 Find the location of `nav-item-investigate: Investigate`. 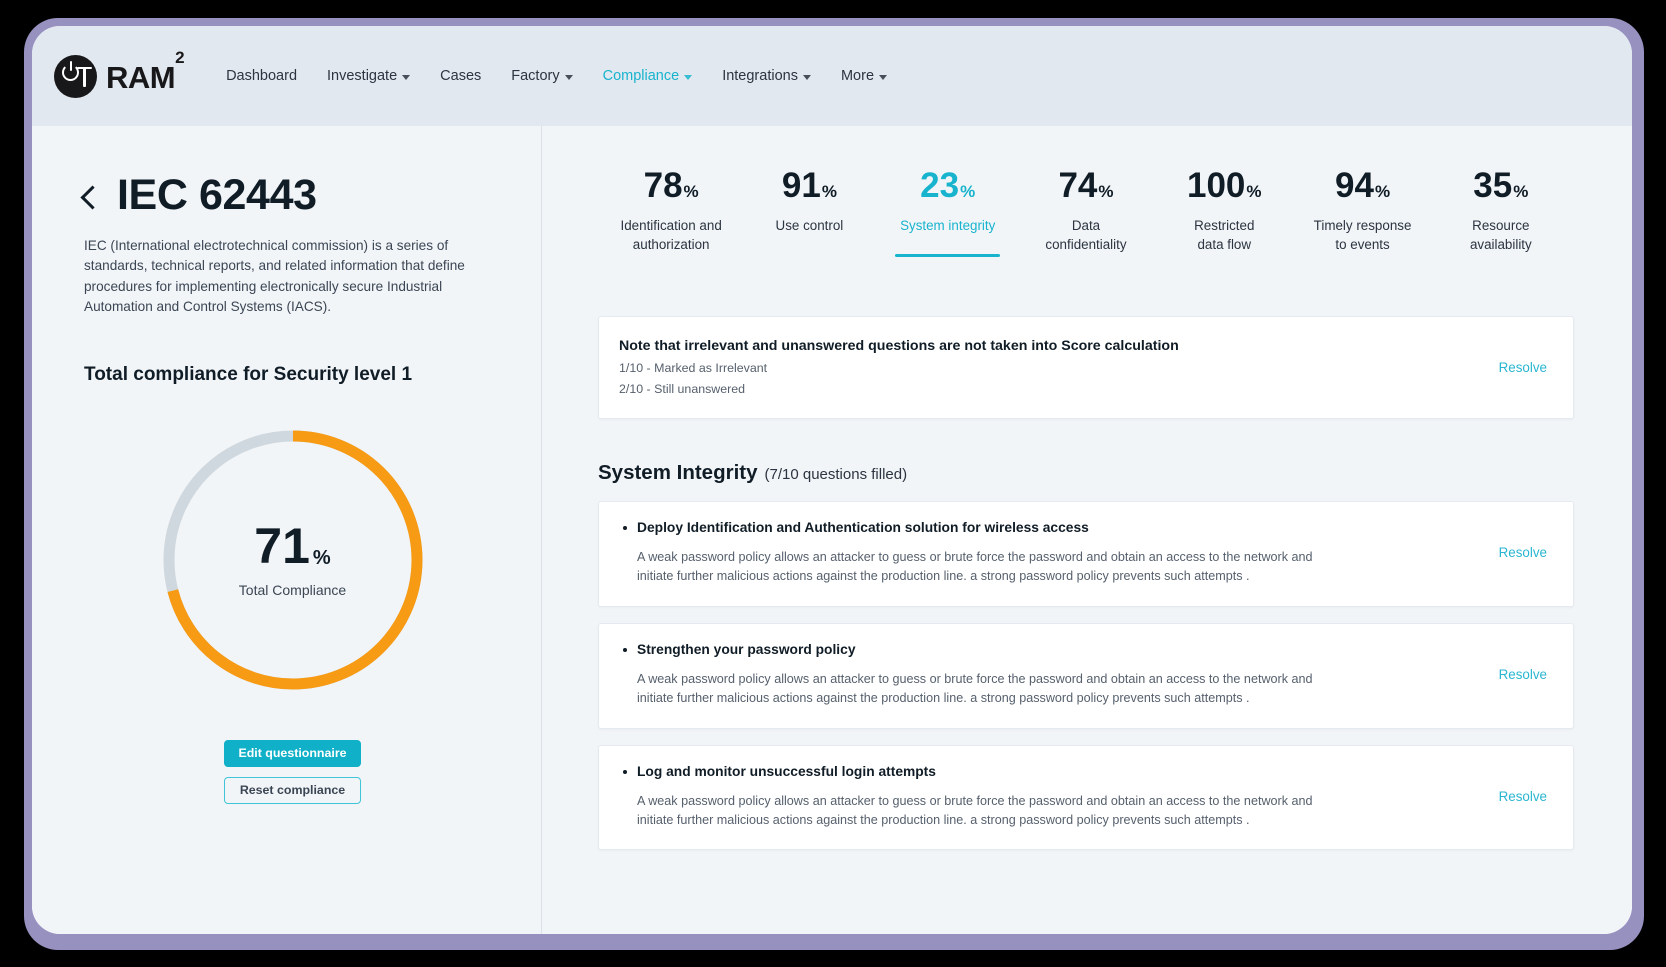

nav-item-investigate: Investigate is located at coordinates (369, 76).